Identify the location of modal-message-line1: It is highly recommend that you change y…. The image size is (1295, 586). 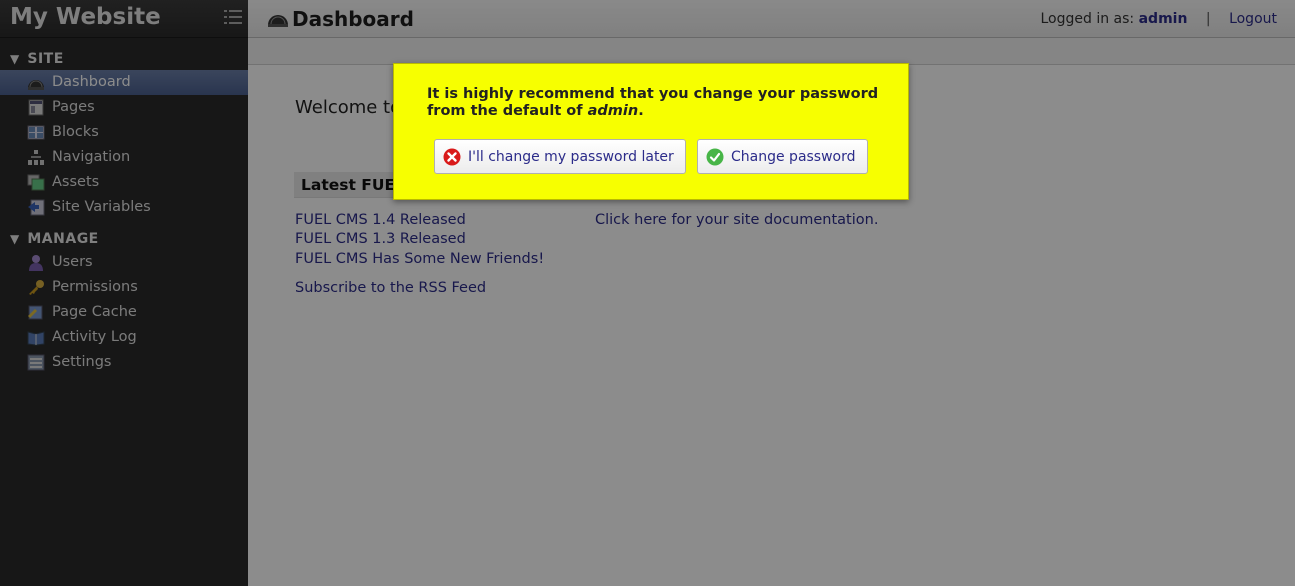
(653, 94).